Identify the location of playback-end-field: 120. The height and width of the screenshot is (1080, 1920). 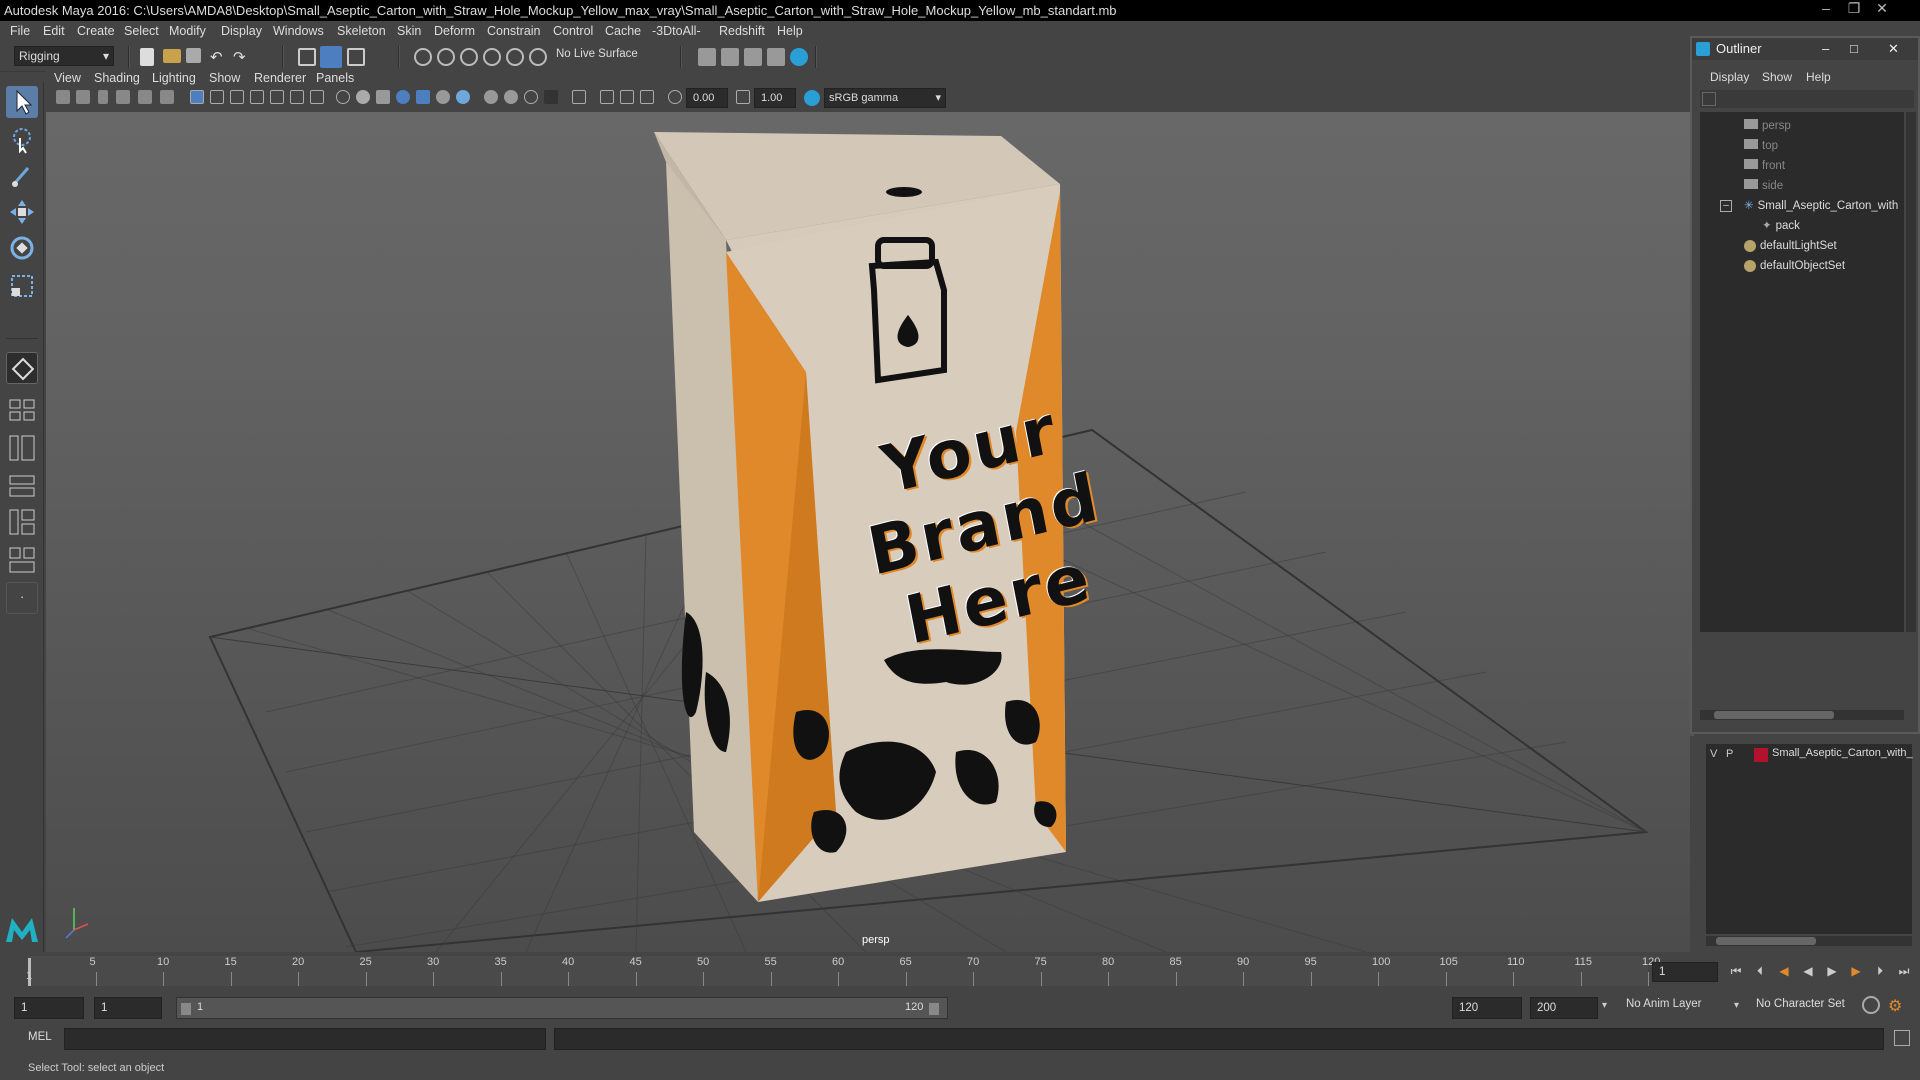
(1487, 1008).